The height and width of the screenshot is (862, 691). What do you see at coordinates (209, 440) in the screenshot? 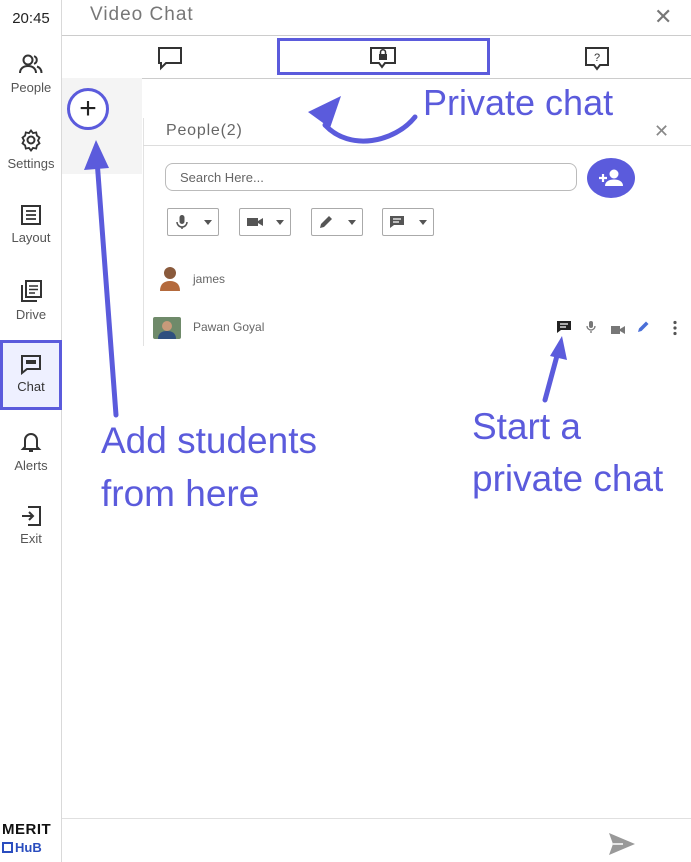
I see `annotation-add-students-1: Add students` at bounding box center [209, 440].